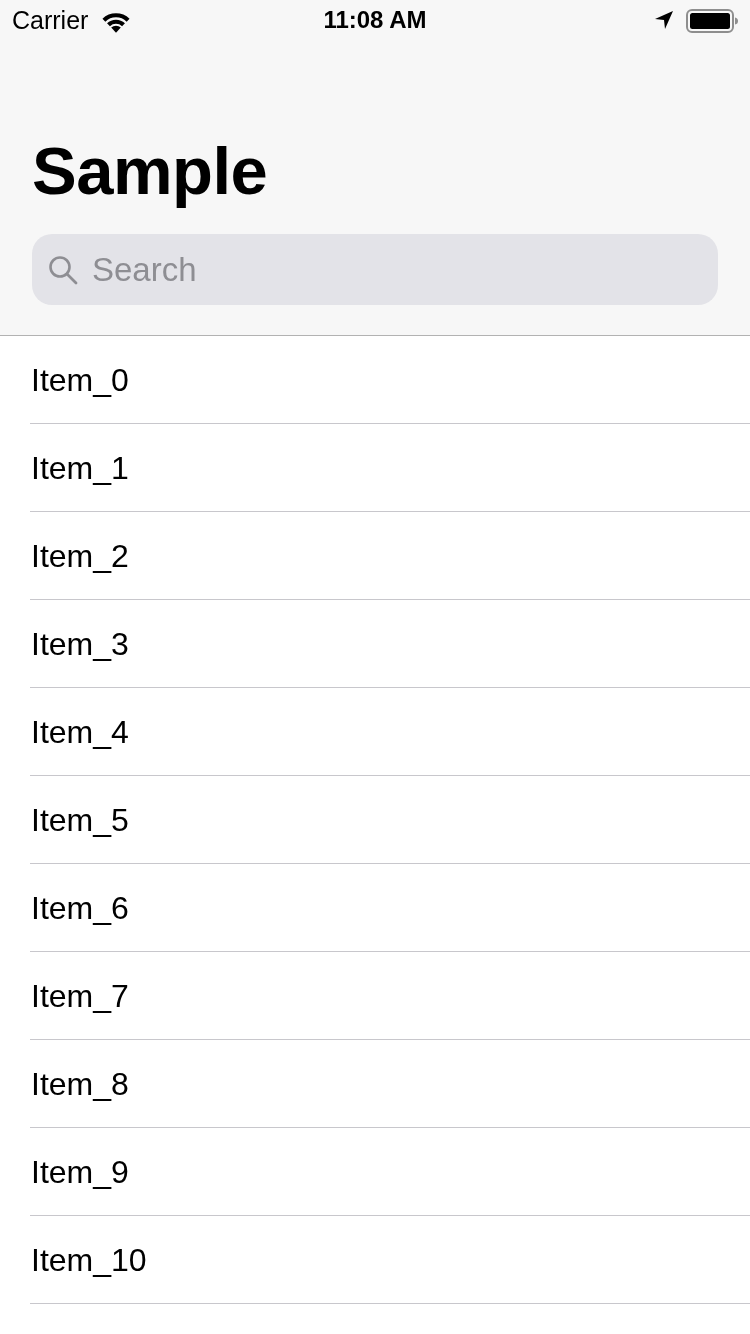 This screenshot has height=1334, width=750. I want to click on search-icon, so click(63, 269).